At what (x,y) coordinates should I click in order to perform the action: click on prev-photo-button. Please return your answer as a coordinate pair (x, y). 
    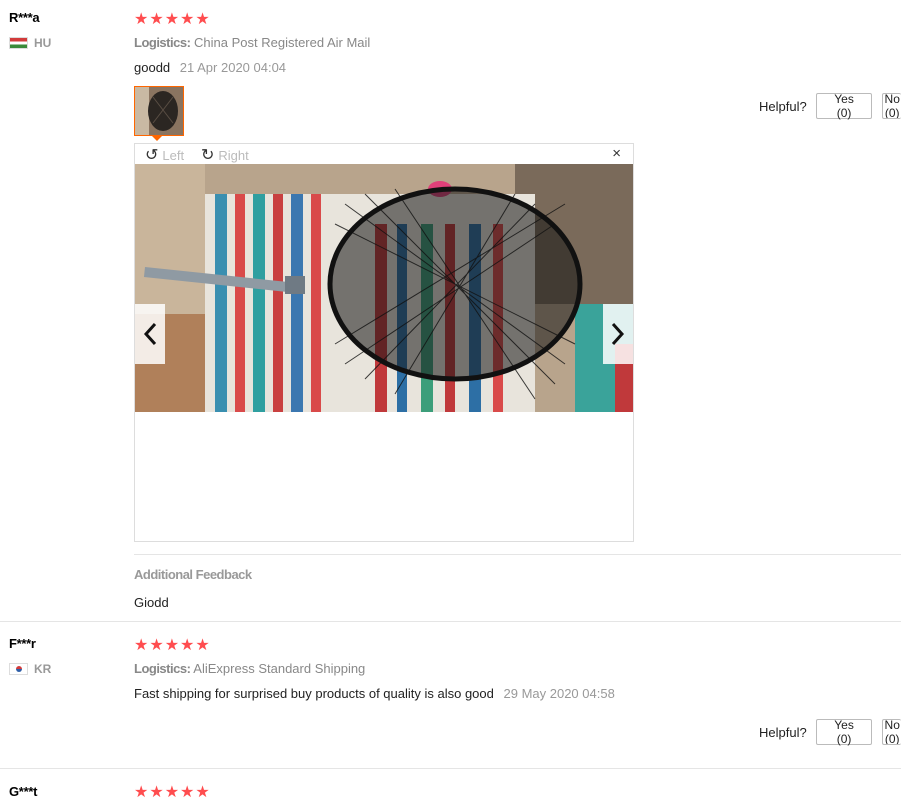
    Looking at the image, I should click on (150, 334).